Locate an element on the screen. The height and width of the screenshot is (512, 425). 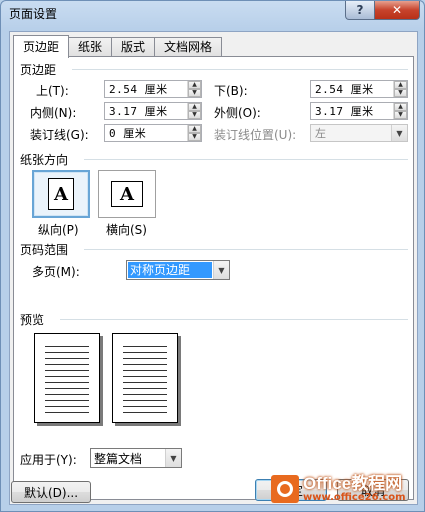
portrait-option: A is located at coordinates (61, 194).